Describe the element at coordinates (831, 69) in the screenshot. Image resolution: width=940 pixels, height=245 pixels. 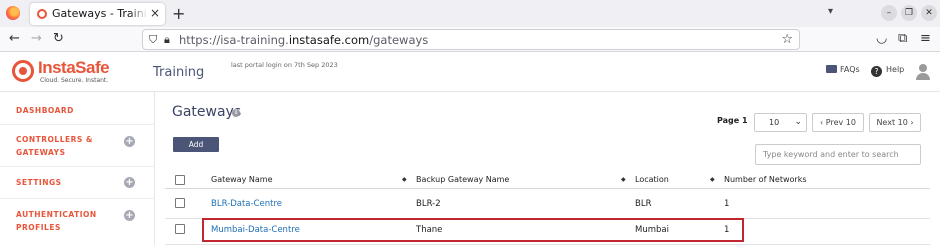
I see `chat-icon` at that location.